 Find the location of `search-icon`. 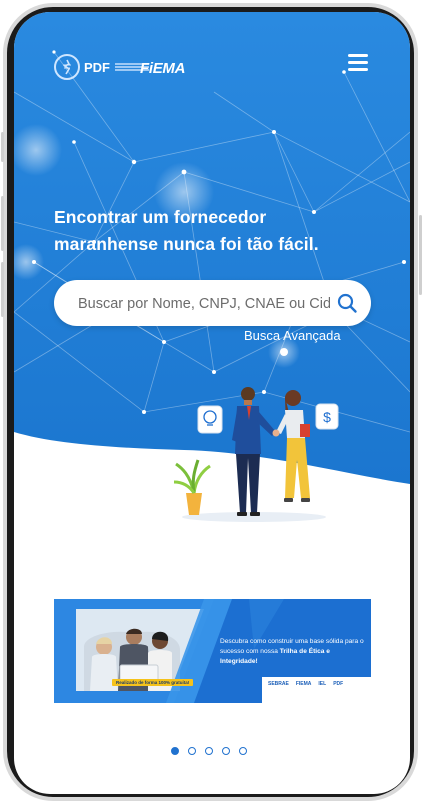

search-icon is located at coordinates (347, 303).